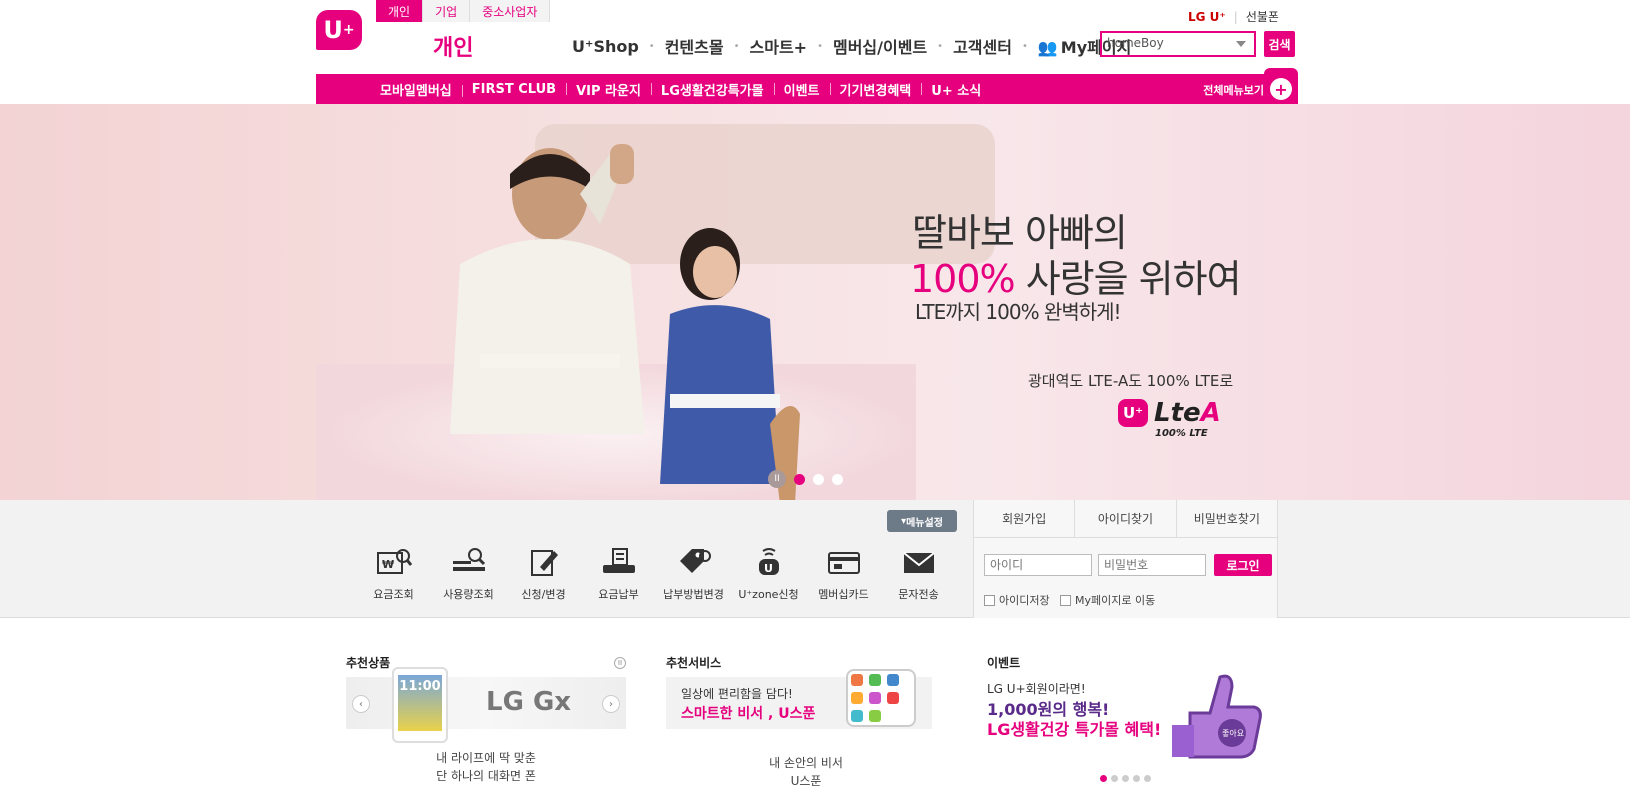 This screenshot has height=794, width=1630. I want to click on quick-item-label: 요금조회, so click(393, 594).